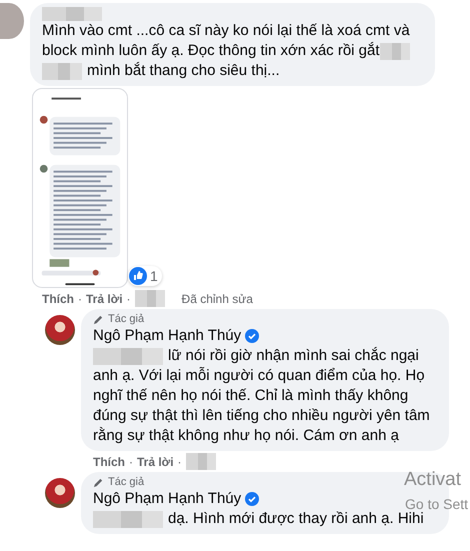 This screenshot has width=470, height=551. Describe the element at coordinates (12, 21) in the screenshot. I see `blurred-avatar` at that location.